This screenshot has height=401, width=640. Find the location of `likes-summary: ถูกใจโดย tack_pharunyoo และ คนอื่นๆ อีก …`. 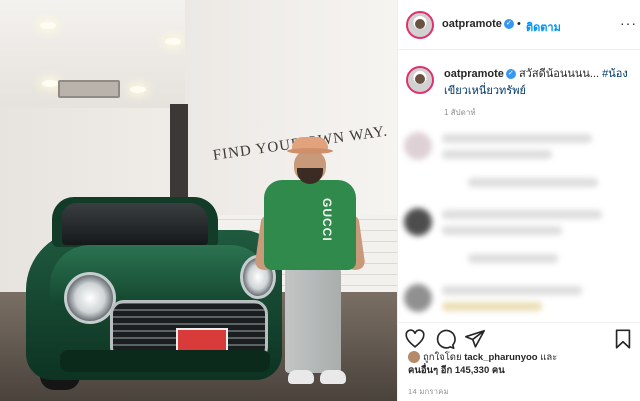

likes-summary: ถูกใจโดย tack_pharunyoo และ คนอื่นๆ อีก … is located at coordinates (521, 364).